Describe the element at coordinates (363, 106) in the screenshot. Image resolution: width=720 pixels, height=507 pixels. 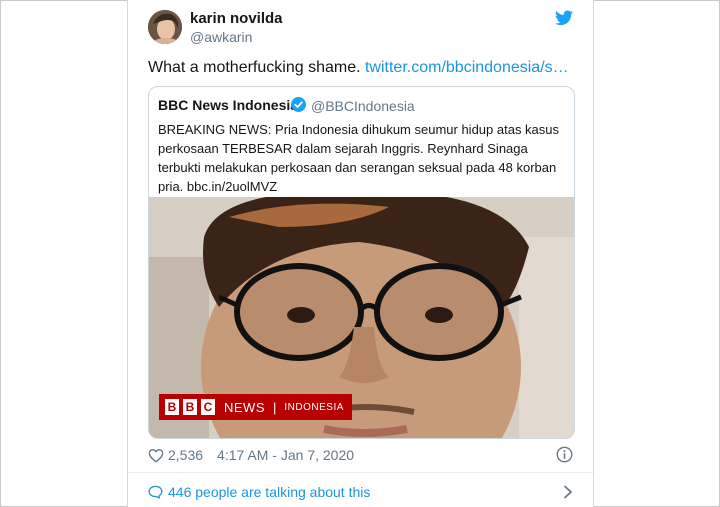
I see `quoted-author-handle: @BBCIndonesia` at that location.